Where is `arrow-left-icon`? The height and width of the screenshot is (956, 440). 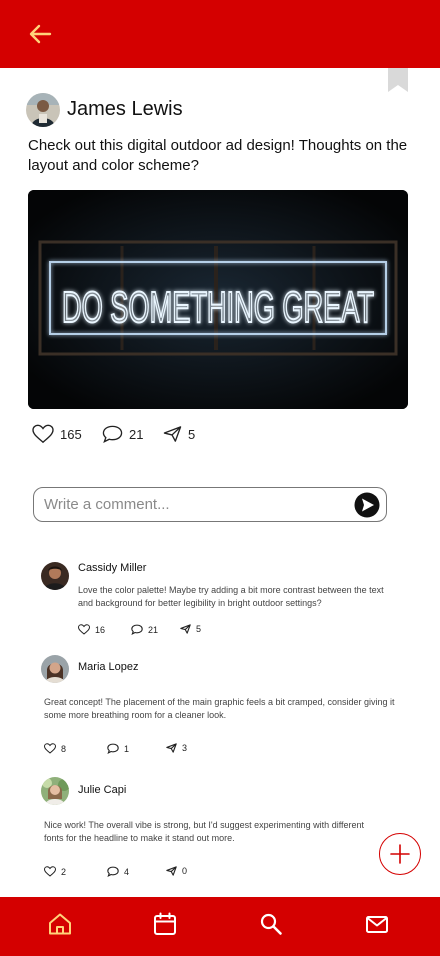
arrow-left-icon is located at coordinates (40, 34).